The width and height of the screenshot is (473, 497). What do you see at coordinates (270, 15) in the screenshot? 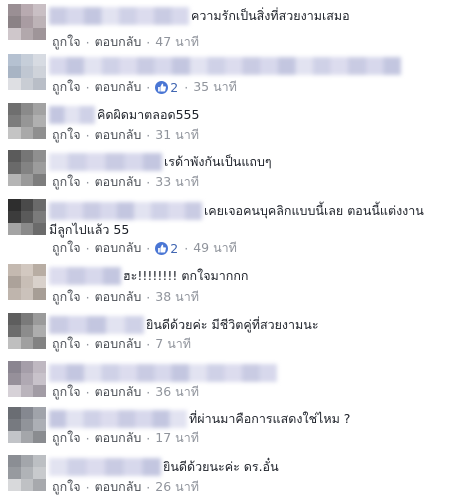
I see `comment-text: ความรักเป็นสิ่งที่สวยงามเสมอ` at bounding box center [270, 15].